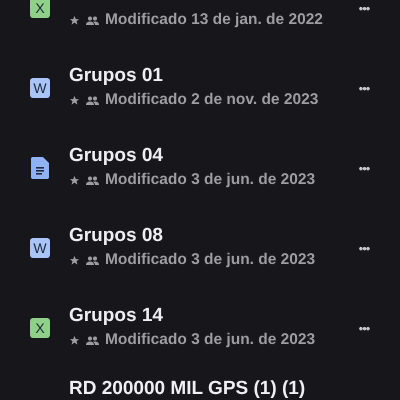 Image resolution: width=400 pixels, height=400 pixels. What do you see at coordinates (198, 316) in the screenshot?
I see `file-name: Grupos 14` at bounding box center [198, 316].